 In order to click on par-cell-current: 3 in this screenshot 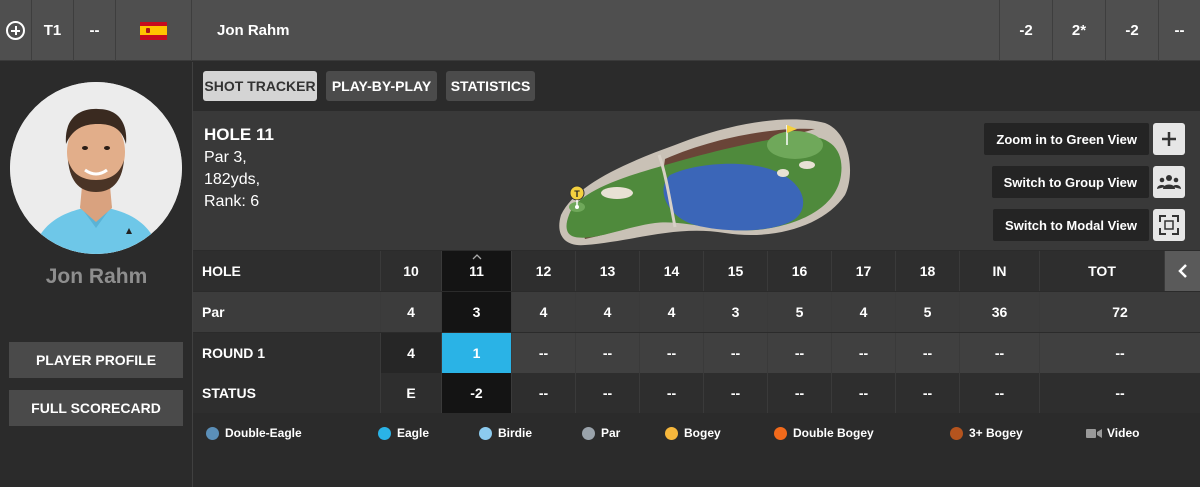, I will do `click(477, 312)`.